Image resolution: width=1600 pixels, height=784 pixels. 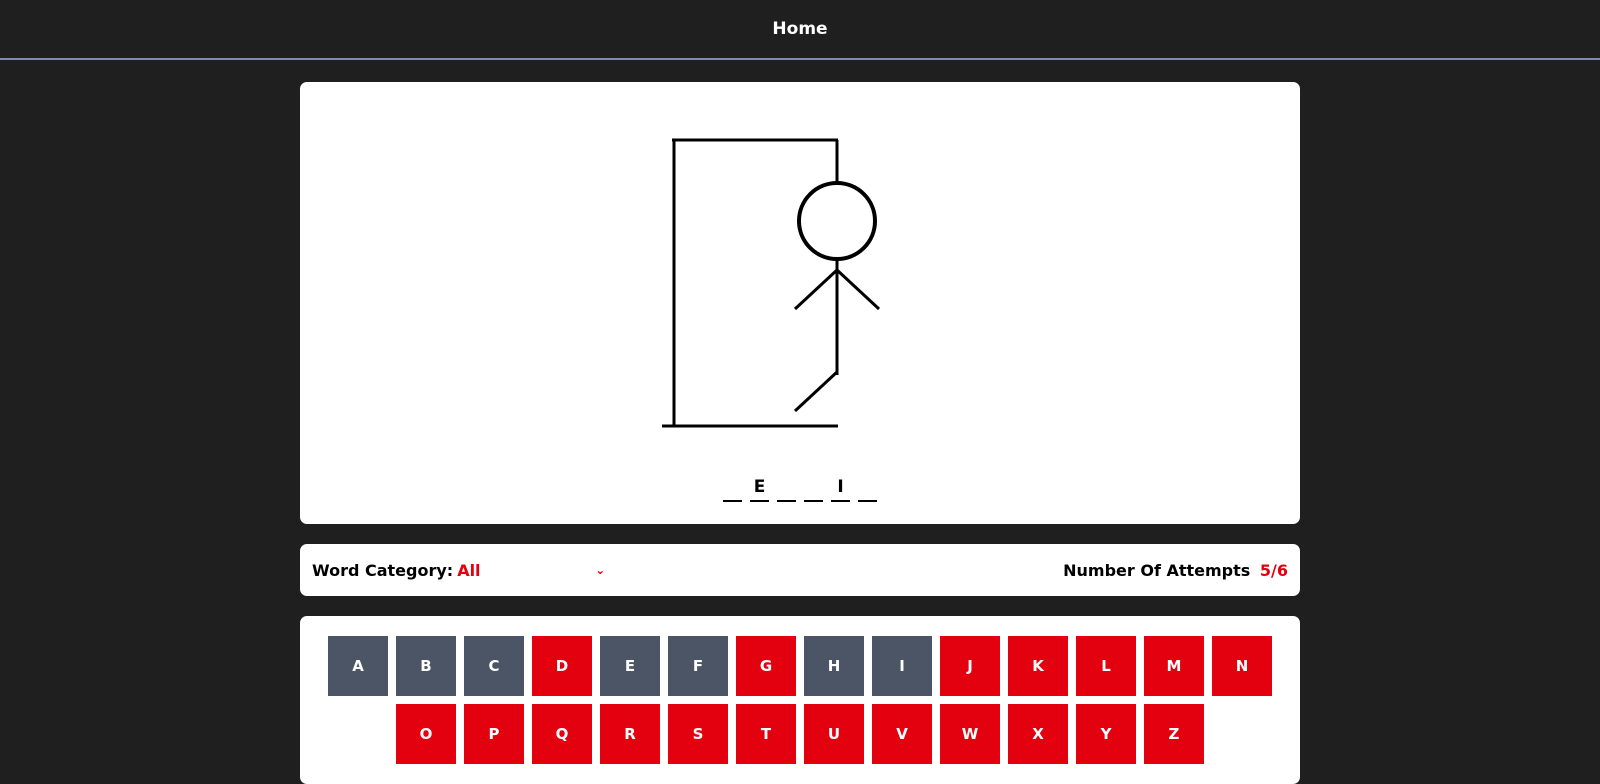 What do you see at coordinates (771, 283) in the screenshot?
I see `hangman-drawing` at bounding box center [771, 283].